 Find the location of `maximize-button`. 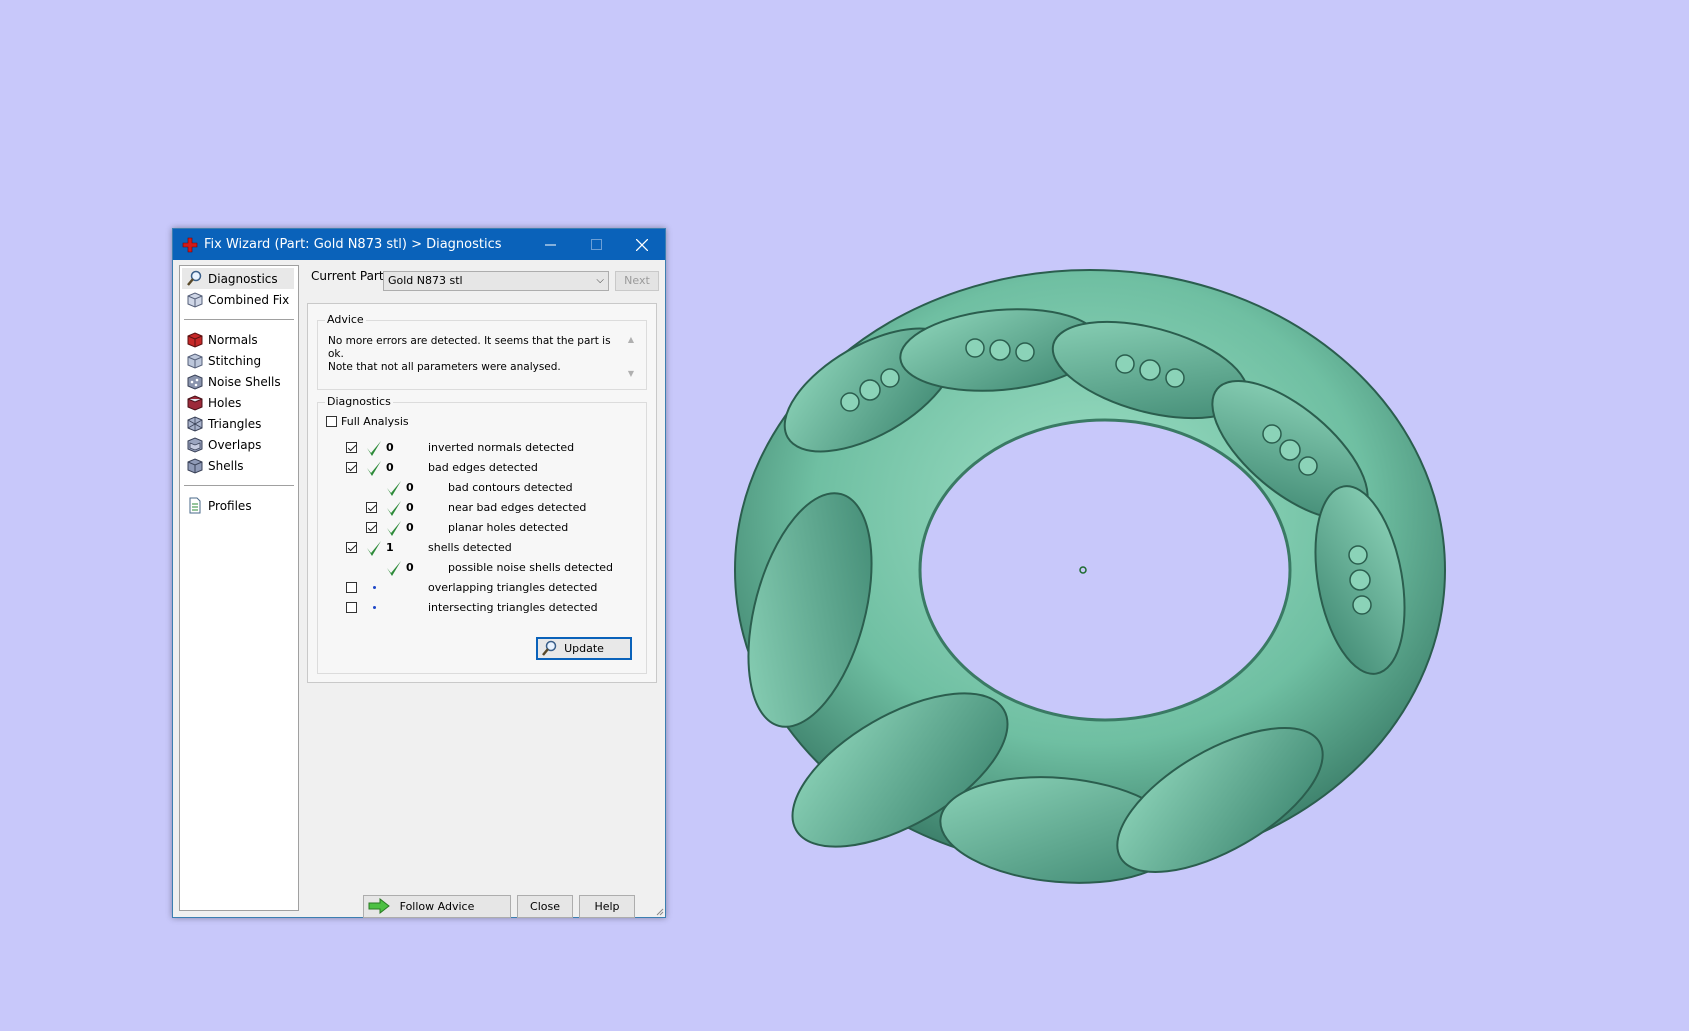

maximize-button is located at coordinates (596, 244).